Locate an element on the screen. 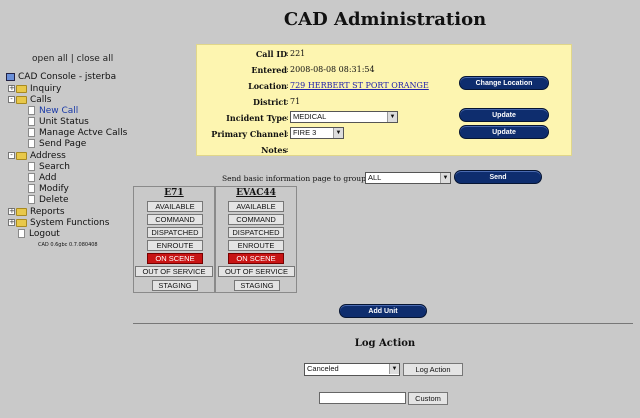  sidebar-item-add: Add is located at coordinates (42, 178).